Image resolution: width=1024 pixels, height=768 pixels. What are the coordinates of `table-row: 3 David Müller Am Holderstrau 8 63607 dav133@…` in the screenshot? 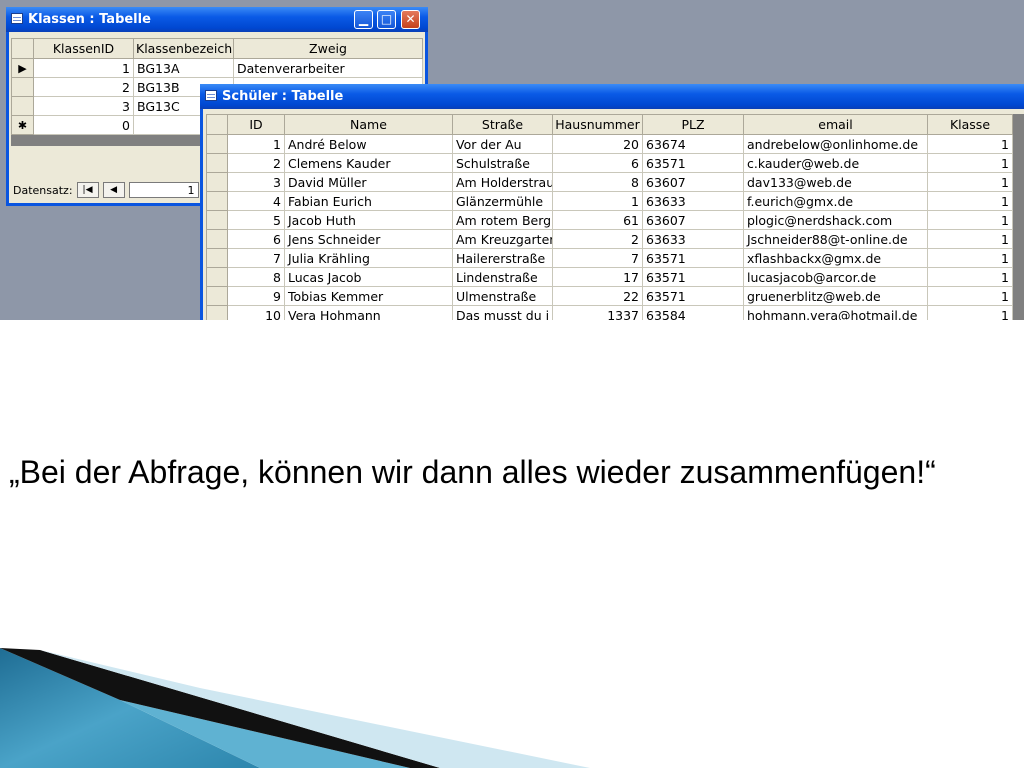 It's located at (609, 182).